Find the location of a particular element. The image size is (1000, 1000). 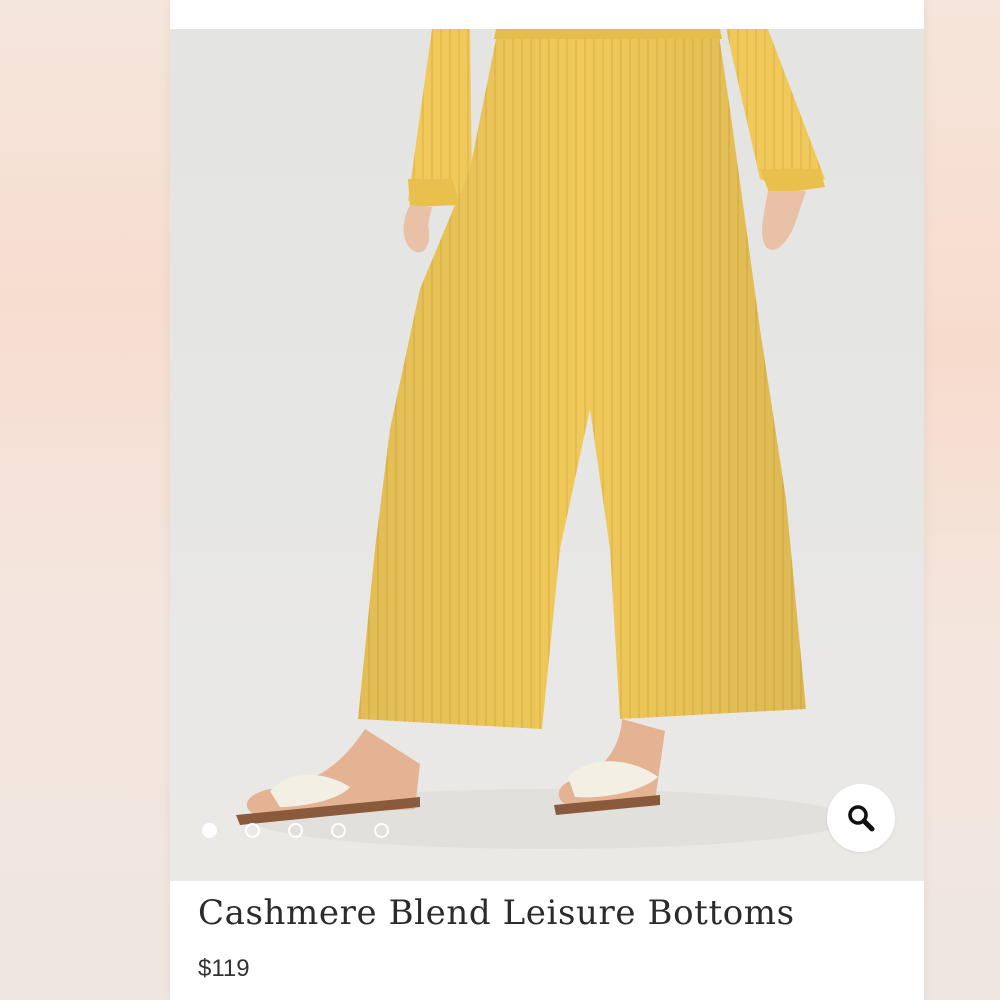

image-pagination is located at coordinates (295, 830).